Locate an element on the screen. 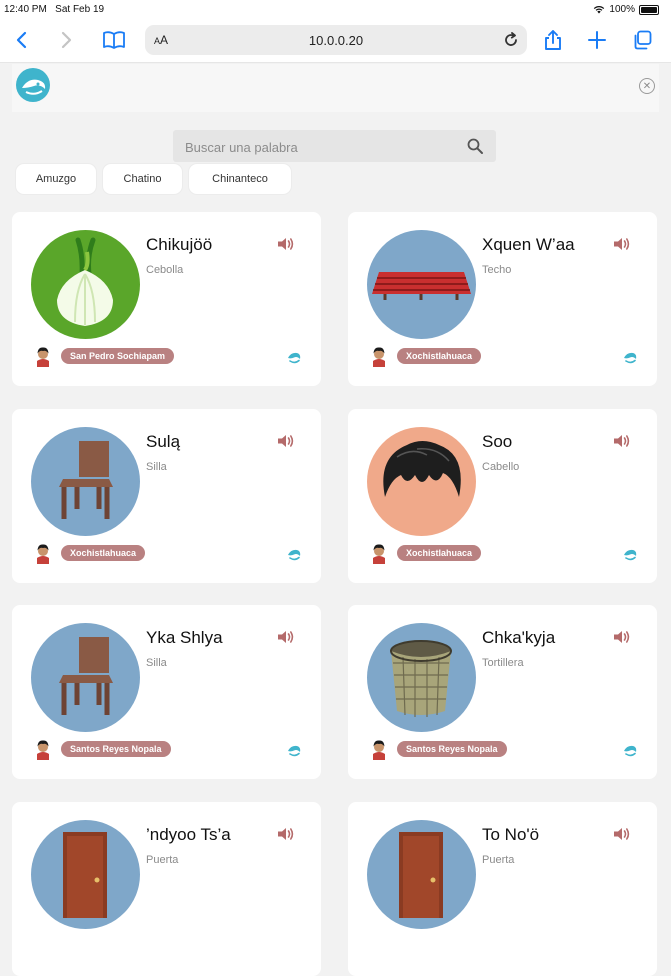  back-button is located at coordinates (22, 40).